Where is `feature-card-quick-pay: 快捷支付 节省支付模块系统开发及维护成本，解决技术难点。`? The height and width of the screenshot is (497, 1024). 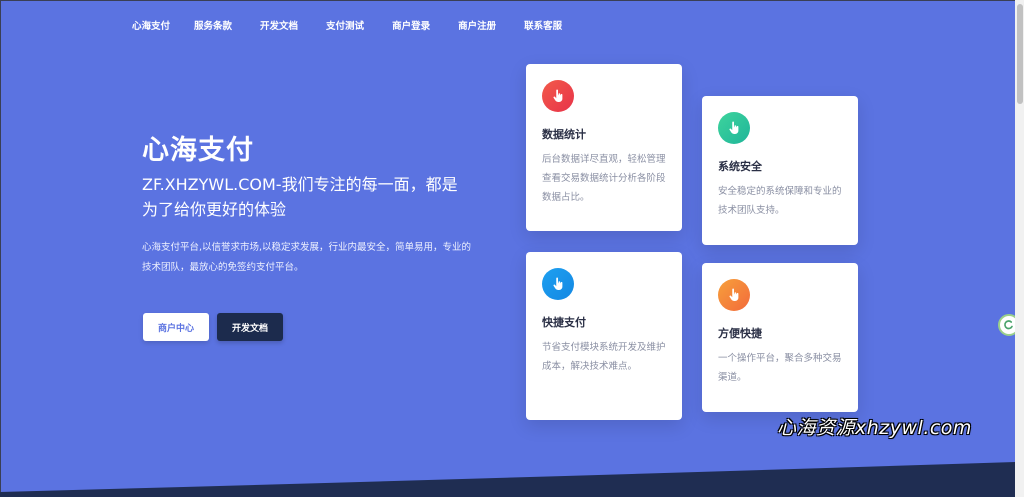
feature-card-quick-pay: 快捷支付 节省支付模块系统开发及维护成本，解决技术难点。 is located at coordinates (604, 336).